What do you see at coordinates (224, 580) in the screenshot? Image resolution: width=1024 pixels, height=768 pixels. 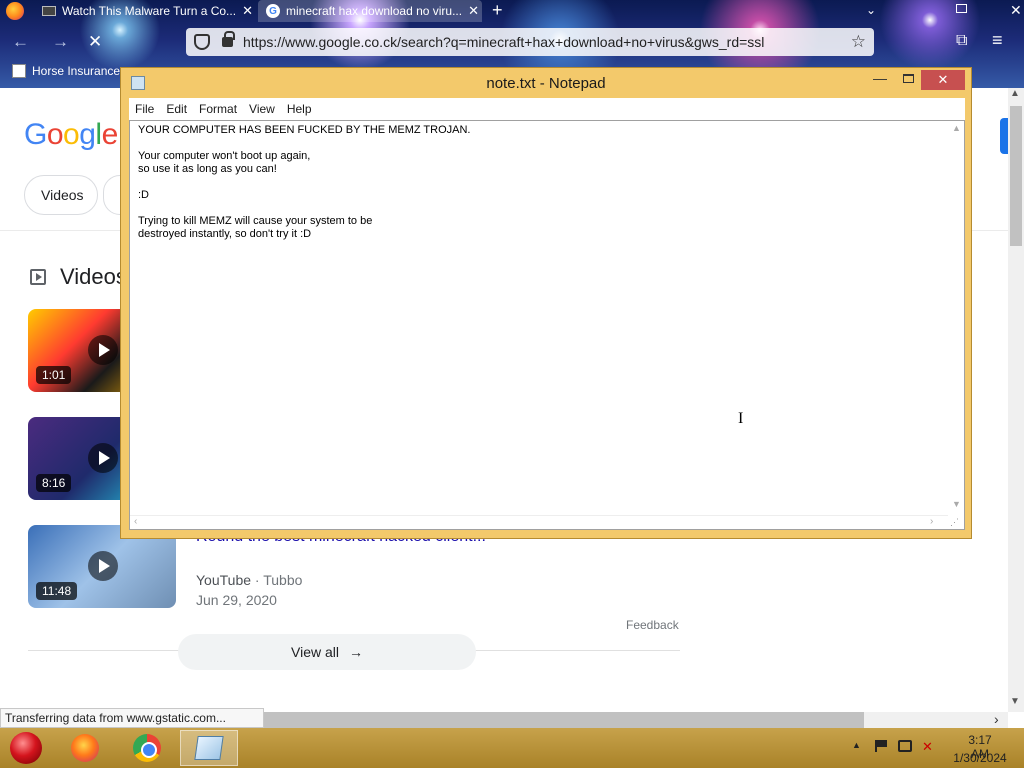 I see `source-site: YouTube` at bounding box center [224, 580].